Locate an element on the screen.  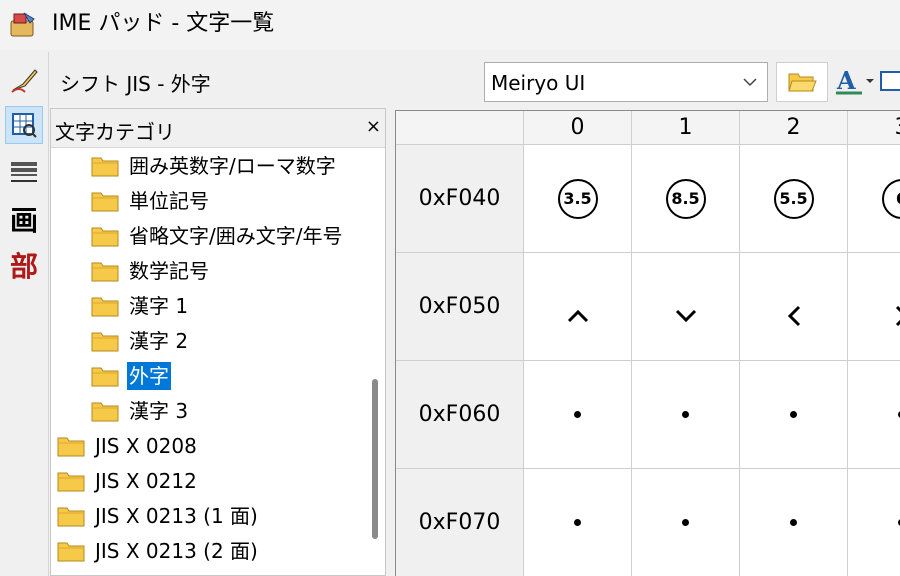
char-cell: 8.5 is located at coordinates (686, 199).